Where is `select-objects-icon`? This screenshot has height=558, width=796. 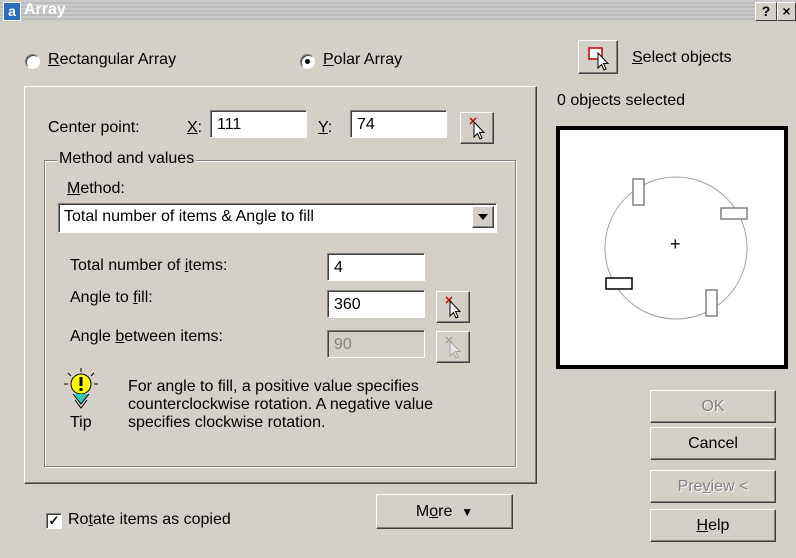 select-objects-icon is located at coordinates (599, 59).